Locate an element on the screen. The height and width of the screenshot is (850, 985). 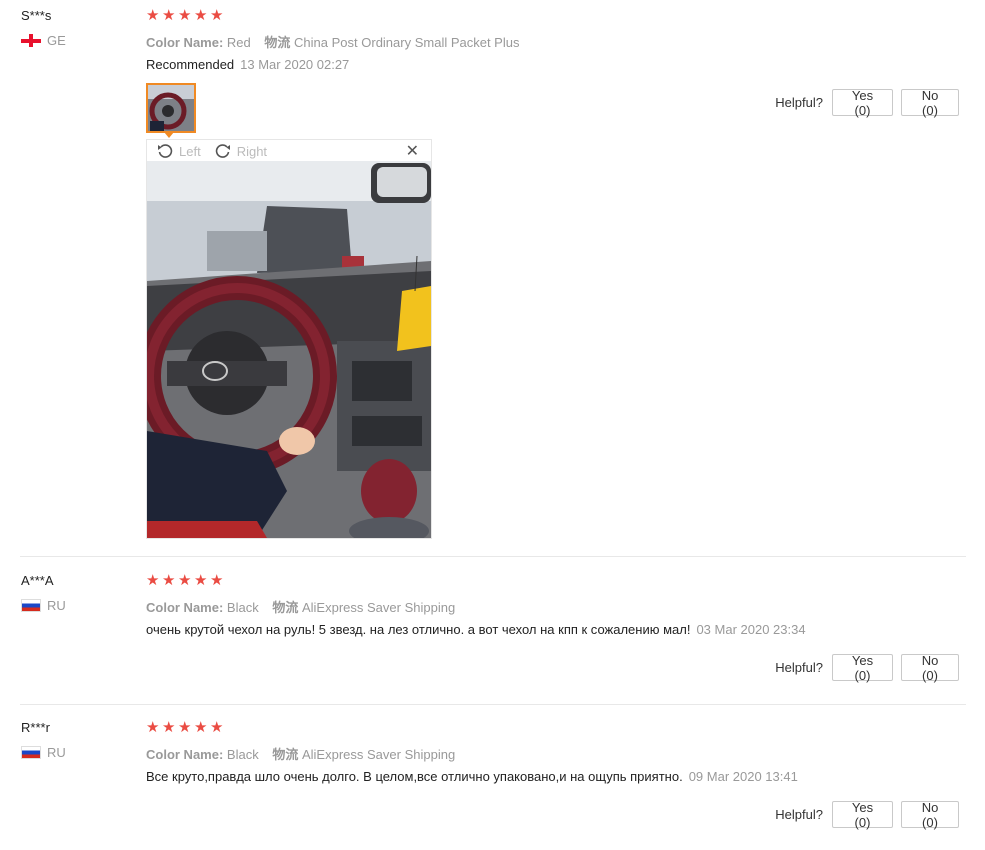
color-value: Red is located at coordinates (238, 42).